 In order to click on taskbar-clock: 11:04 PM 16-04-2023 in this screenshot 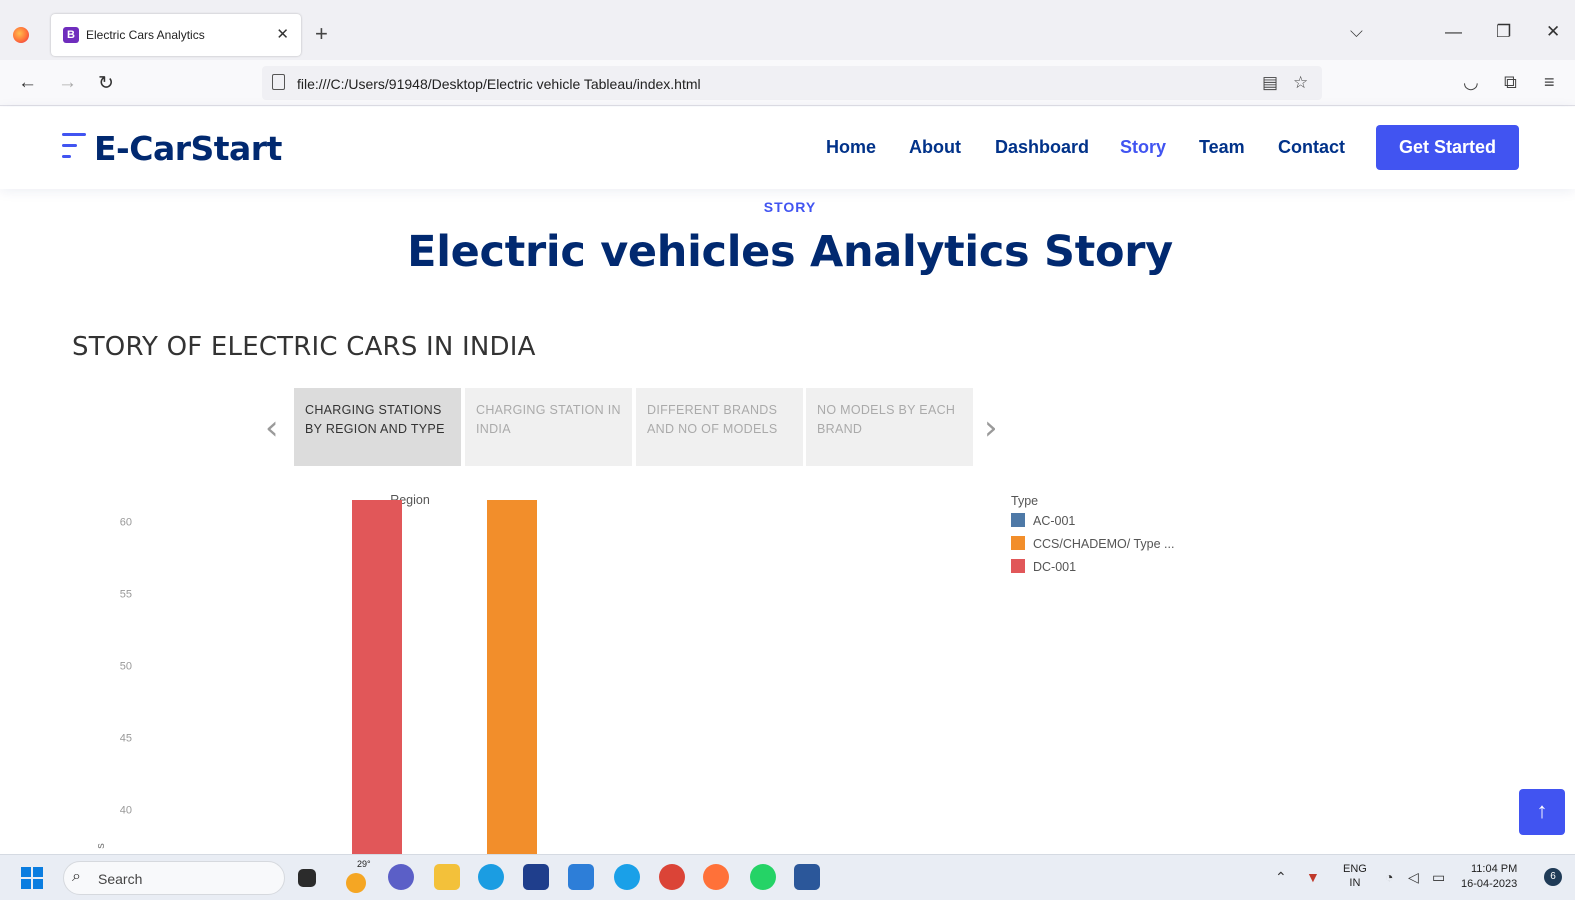, I will do `click(1489, 877)`.